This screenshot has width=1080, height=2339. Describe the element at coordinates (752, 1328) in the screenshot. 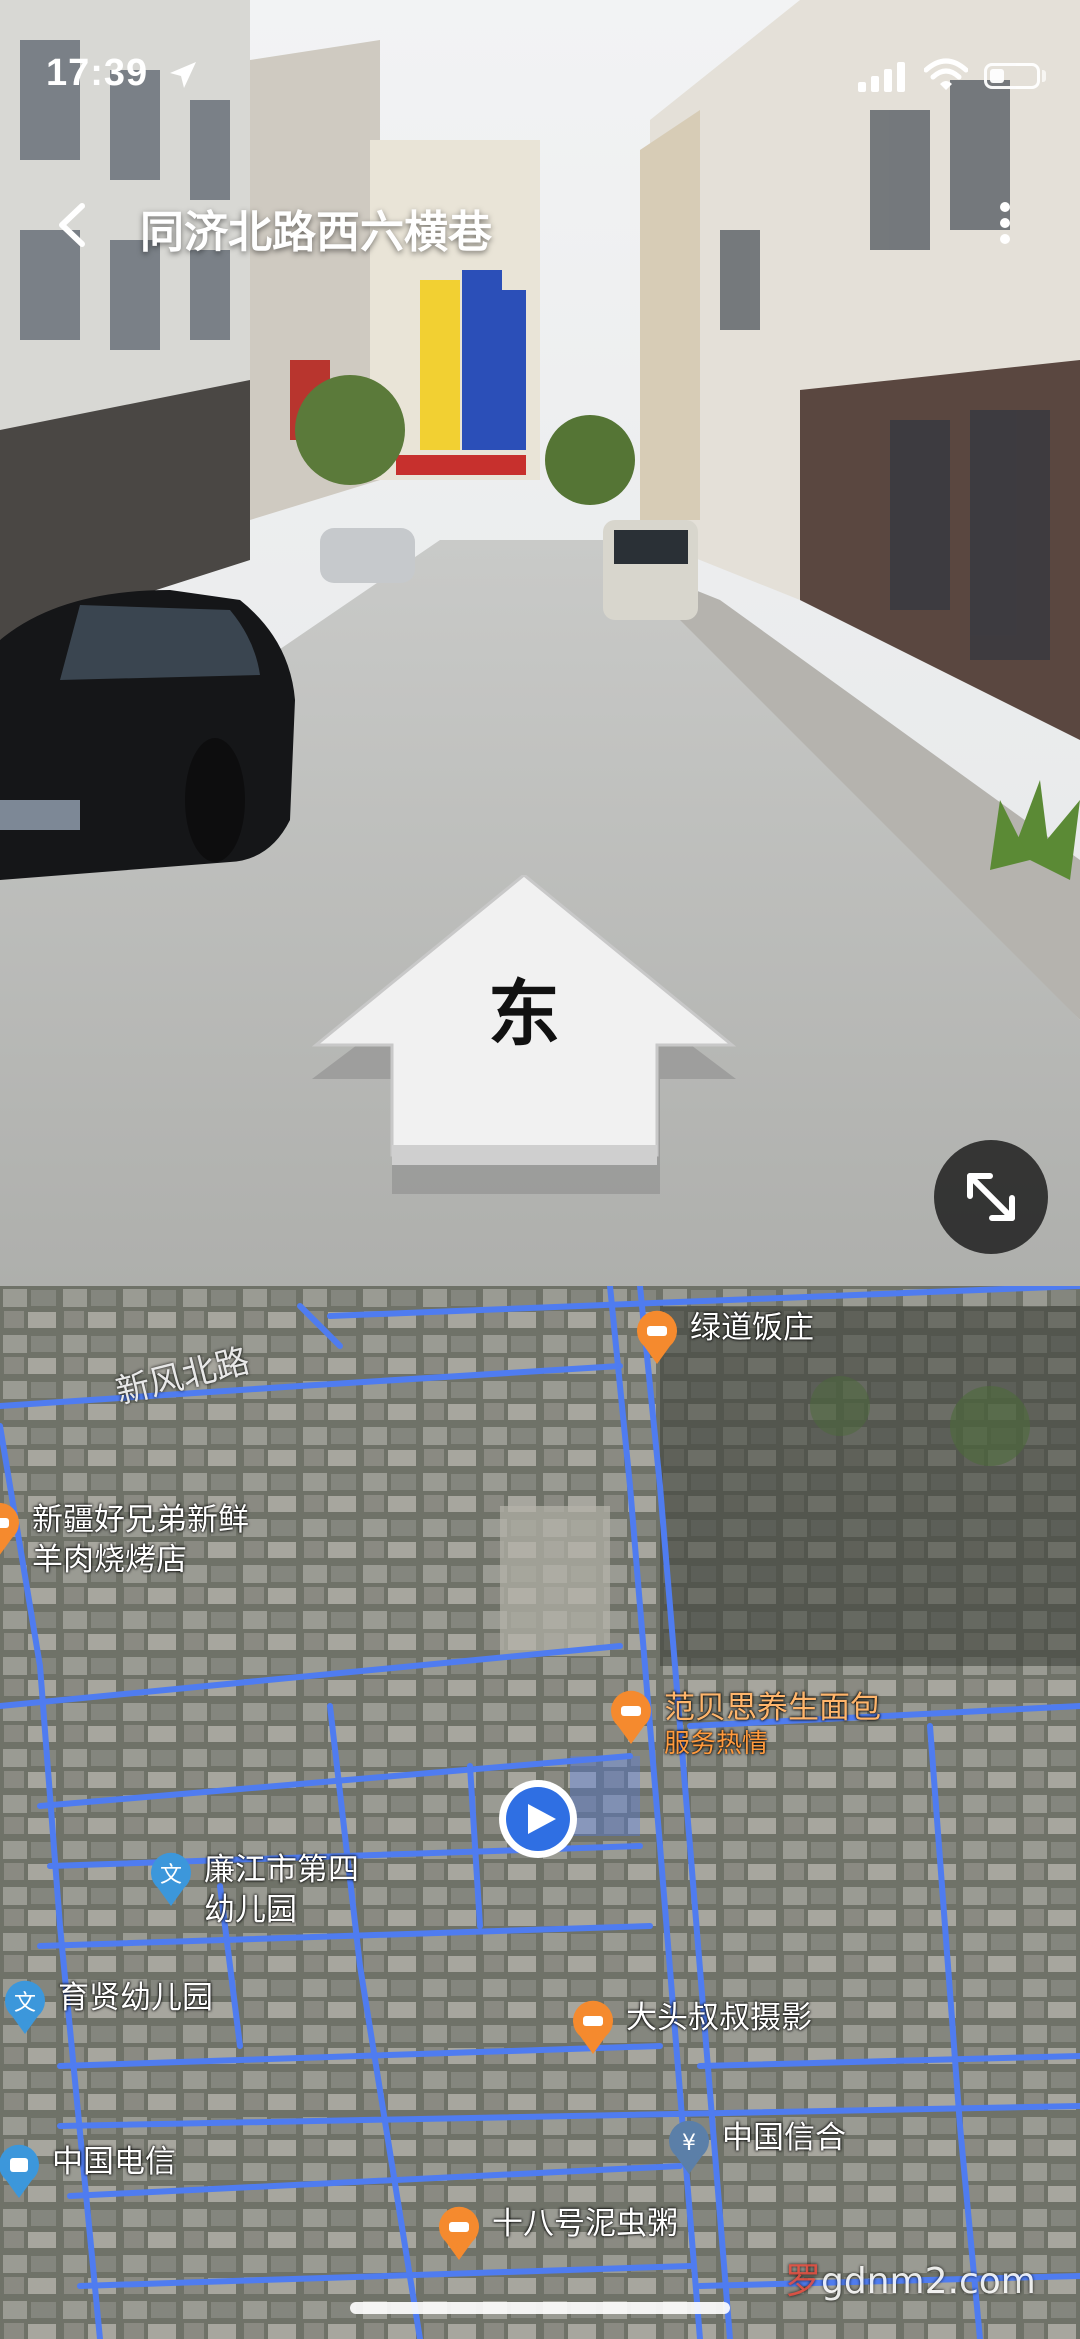

I see `poi-label: 绿道饭庄` at that location.